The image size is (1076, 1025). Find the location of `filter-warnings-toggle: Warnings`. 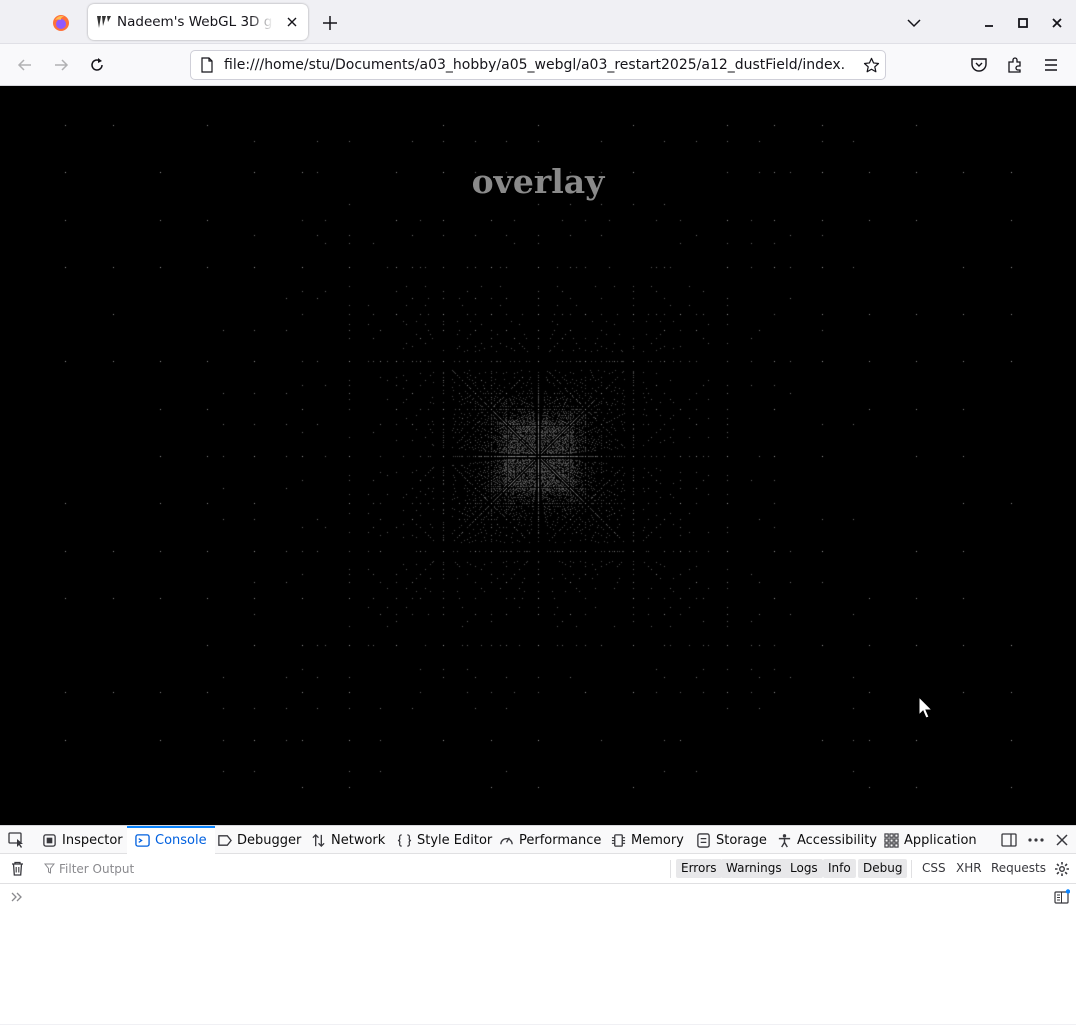

filter-warnings-toggle: Warnings is located at coordinates (754, 868).